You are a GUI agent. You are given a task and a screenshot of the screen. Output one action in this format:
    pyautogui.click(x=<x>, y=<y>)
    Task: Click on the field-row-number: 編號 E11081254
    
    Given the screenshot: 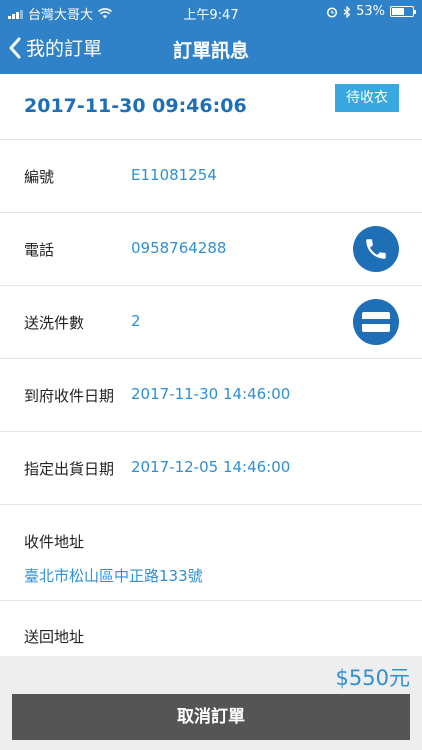 What is the action you would take?
    pyautogui.click(x=211, y=176)
    